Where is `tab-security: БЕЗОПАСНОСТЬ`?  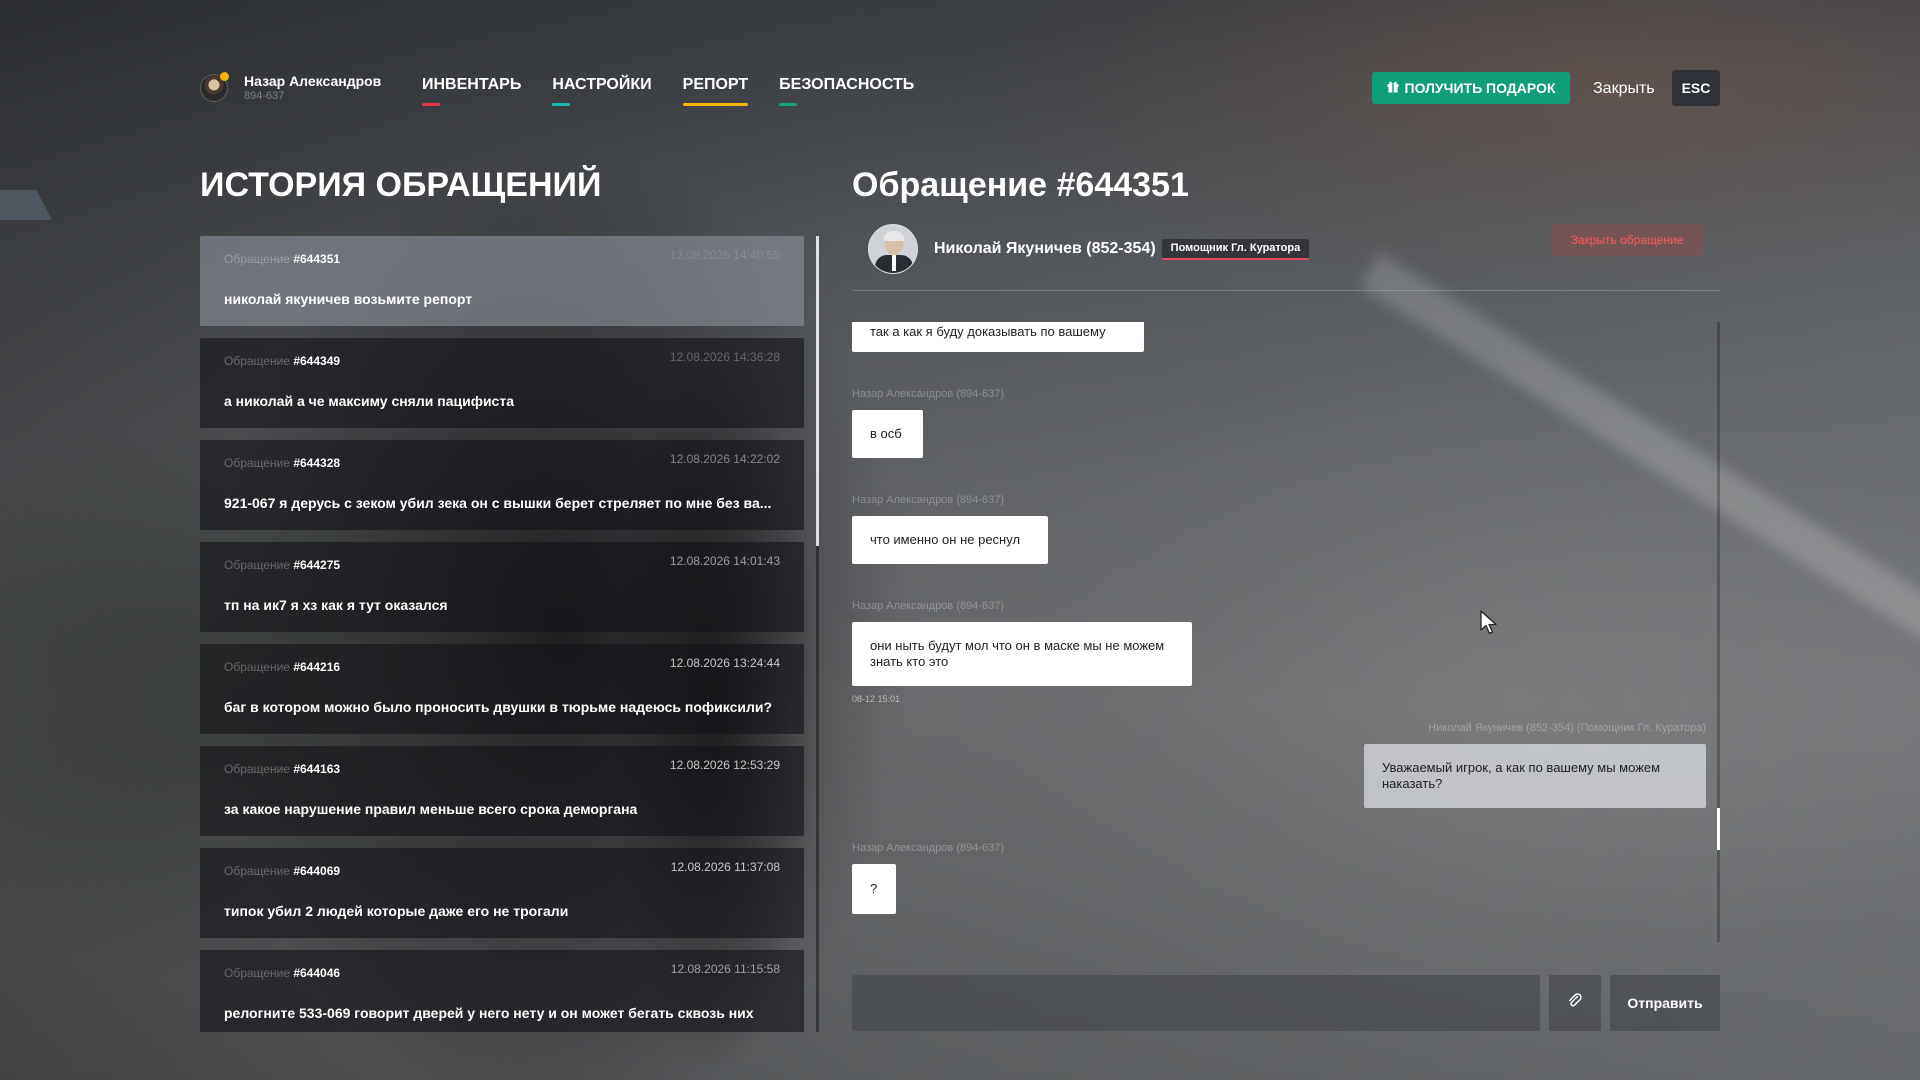 tab-security: БЕЗОПАСНОСТЬ is located at coordinates (846, 91).